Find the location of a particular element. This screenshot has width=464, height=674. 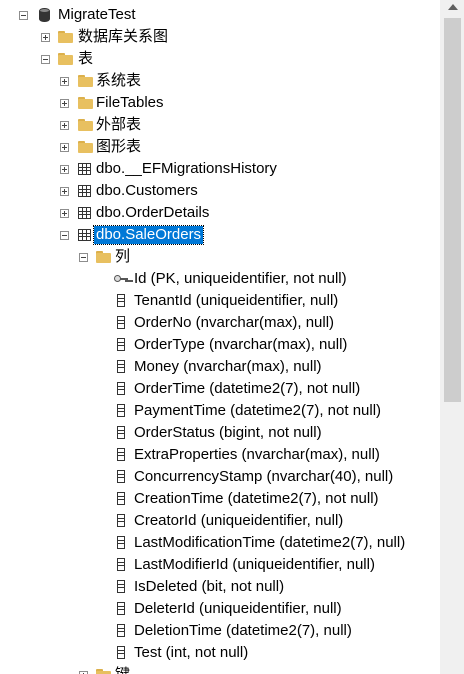

tree-node-system-tables: 系统表 is located at coordinates (220, 81).